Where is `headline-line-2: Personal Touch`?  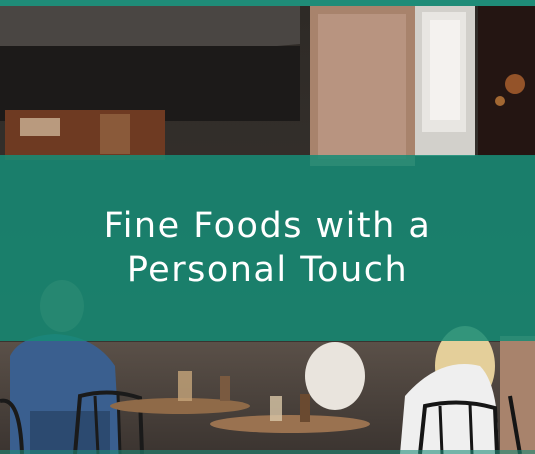
headline-line-2: Personal Touch is located at coordinates (267, 270).